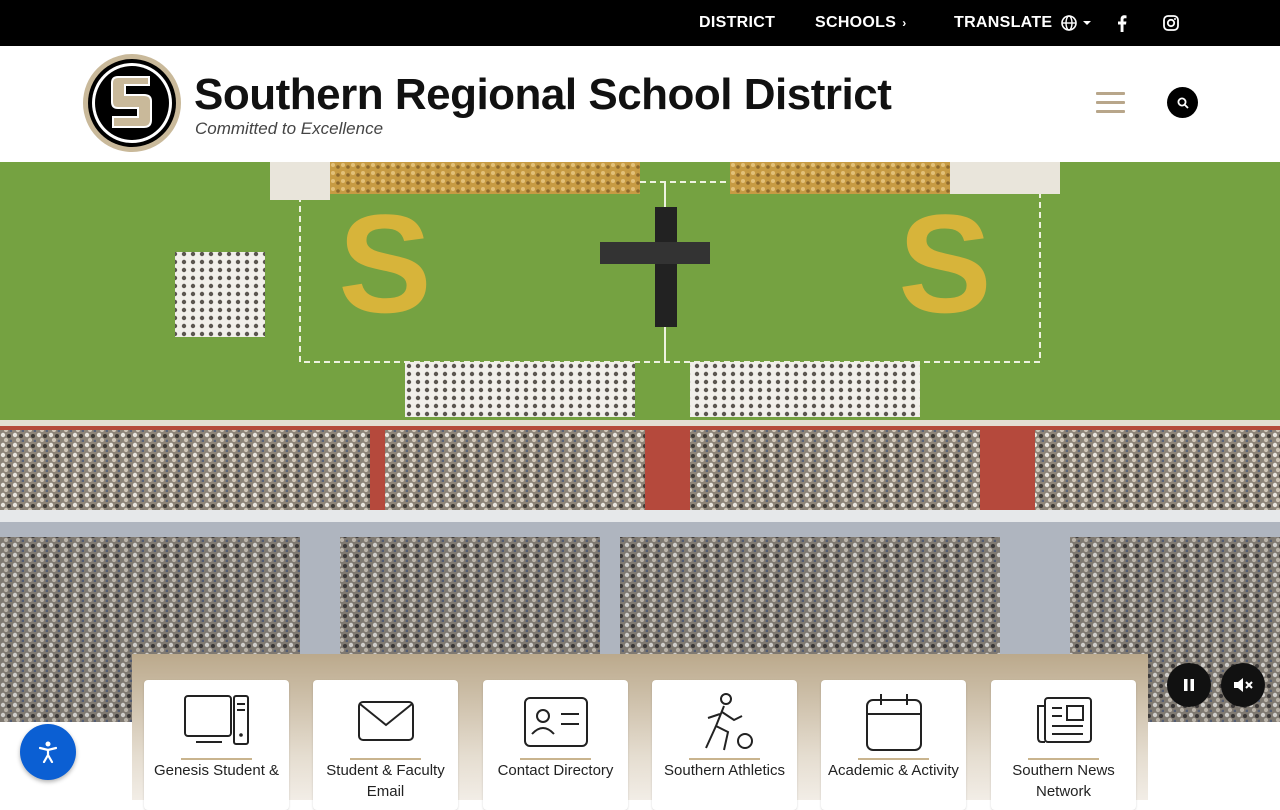 Image resolution: width=1280 pixels, height=810 pixels. Describe the element at coordinates (1069, 23) in the screenshot. I see `globe-icon` at that location.